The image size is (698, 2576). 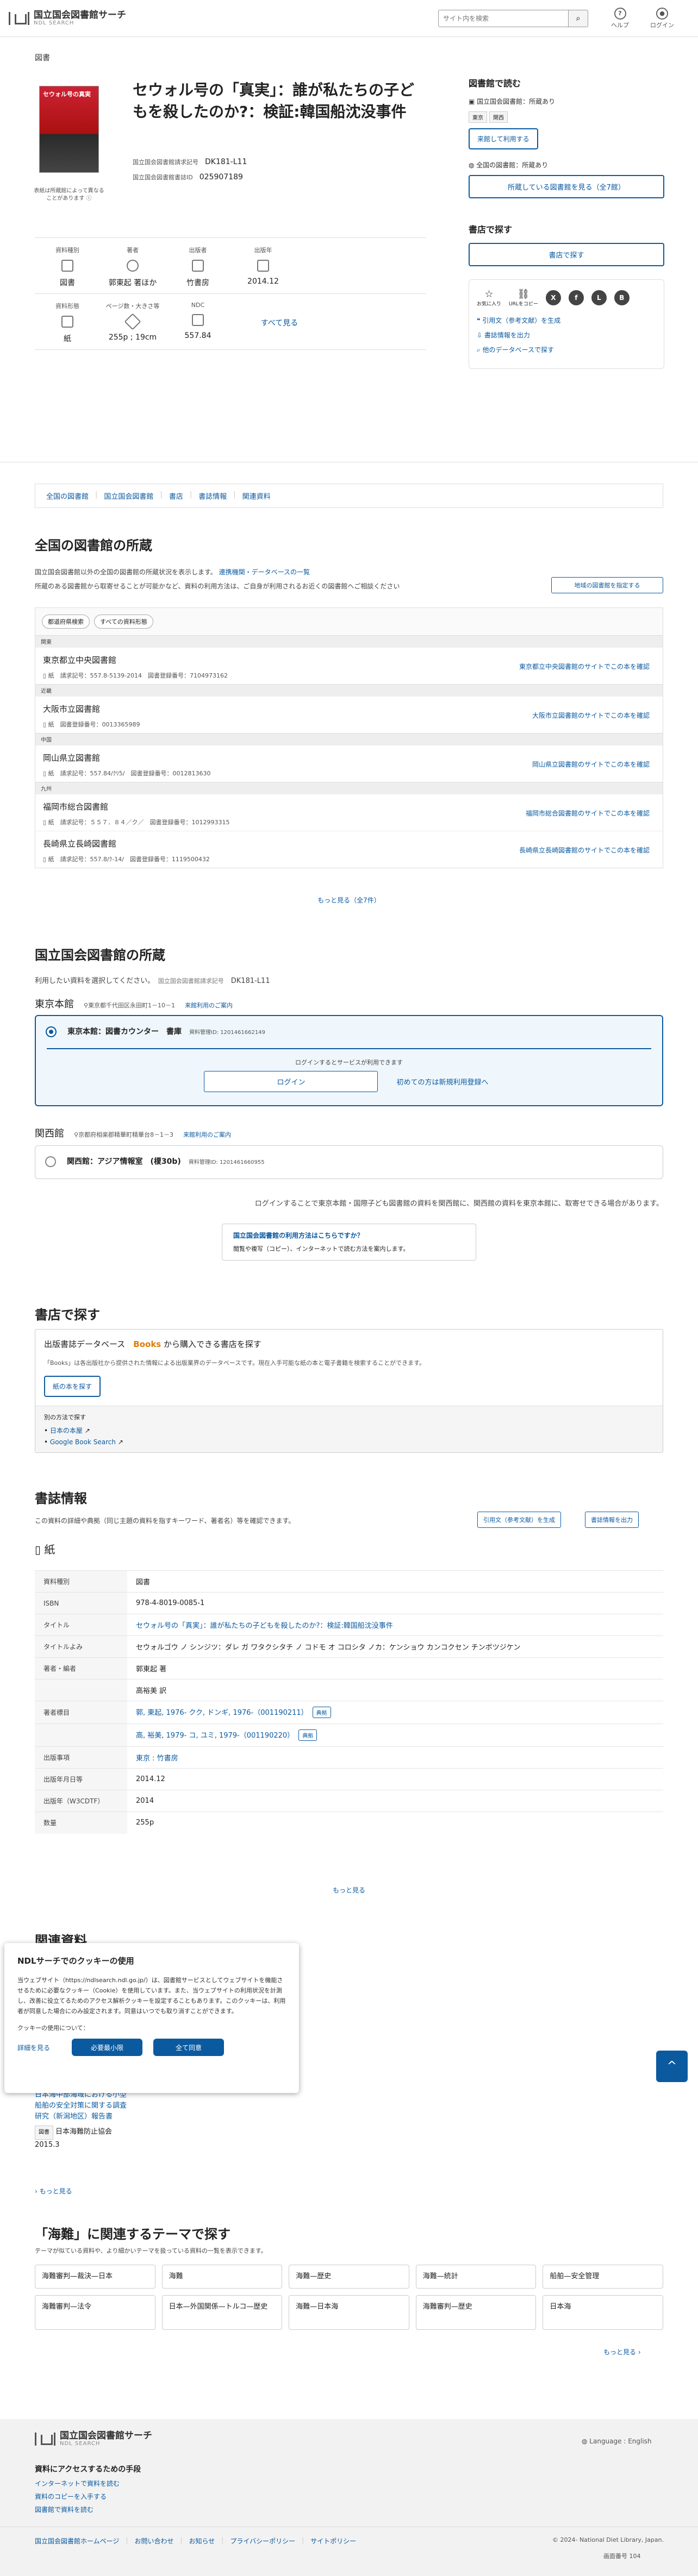 What do you see at coordinates (89, 199) in the screenshot?
I see `info-icon: ⓘ` at bounding box center [89, 199].